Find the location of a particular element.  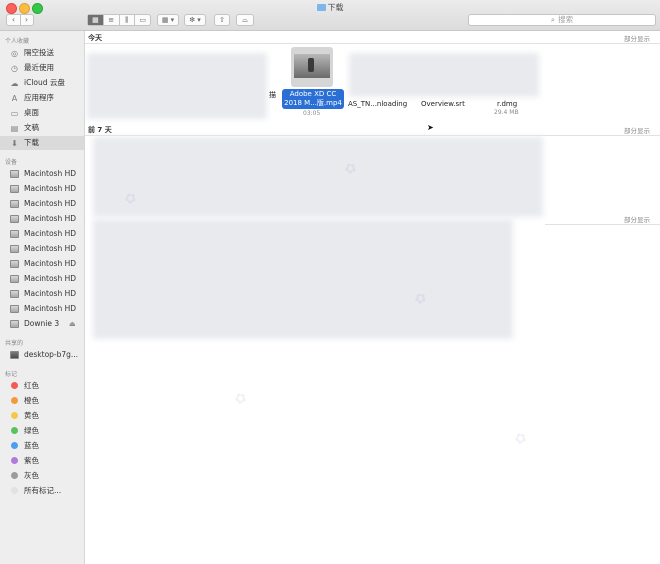

eject-icon: ⏏ is located at coordinates (72, 324).